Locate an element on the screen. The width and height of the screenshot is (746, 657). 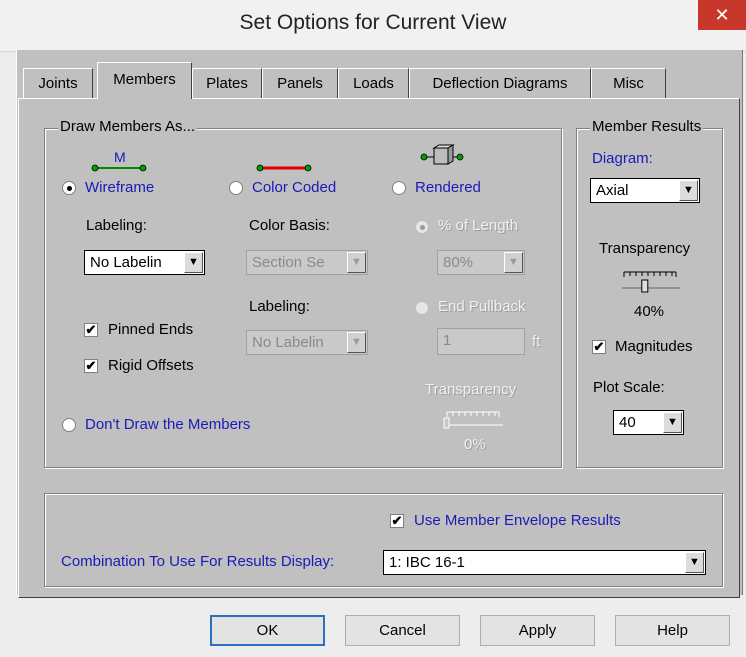
wireframe-labeling-value: No Labelin is located at coordinates (126, 262).